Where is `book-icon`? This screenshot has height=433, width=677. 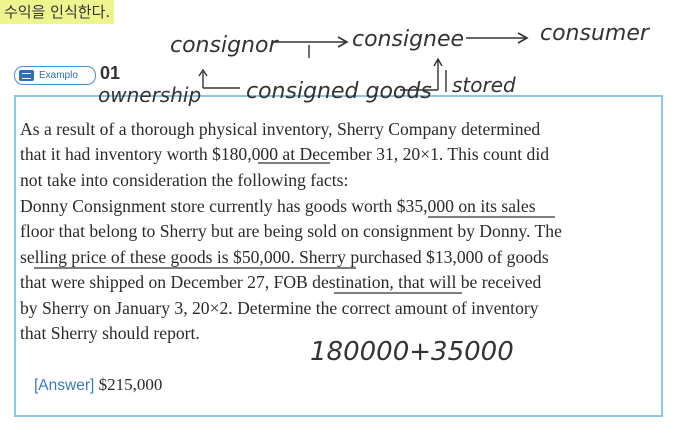
book-icon is located at coordinates (26, 75).